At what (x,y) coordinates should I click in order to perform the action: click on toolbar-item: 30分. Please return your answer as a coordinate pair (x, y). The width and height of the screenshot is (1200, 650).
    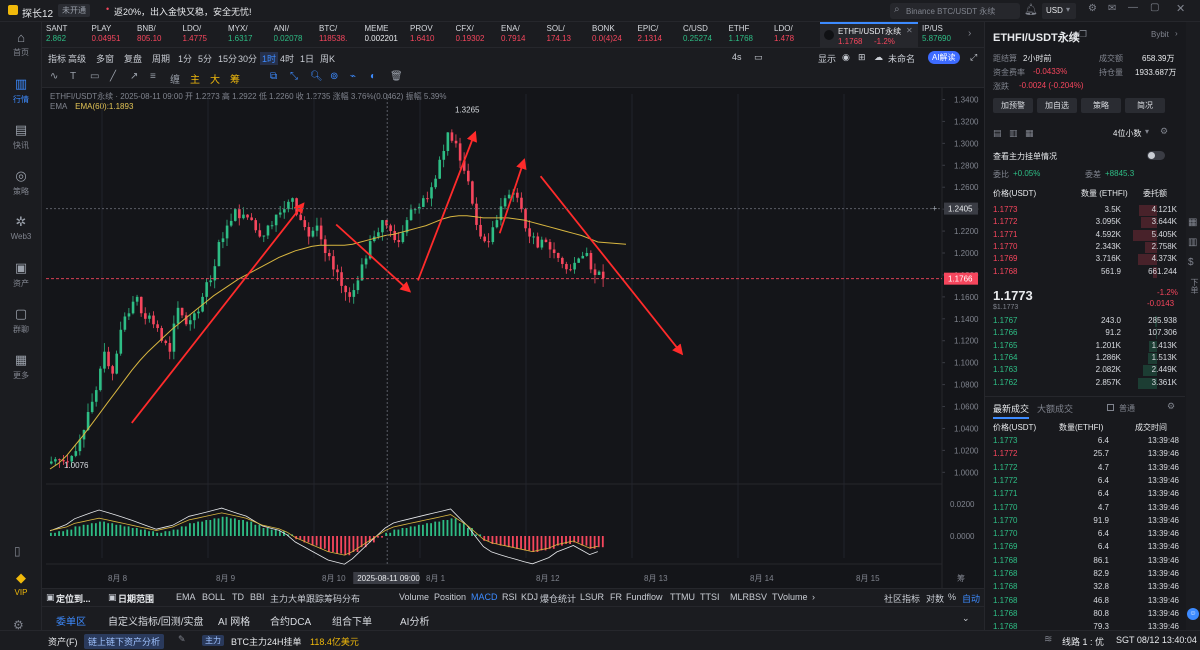
    Looking at the image, I should click on (247, 58).